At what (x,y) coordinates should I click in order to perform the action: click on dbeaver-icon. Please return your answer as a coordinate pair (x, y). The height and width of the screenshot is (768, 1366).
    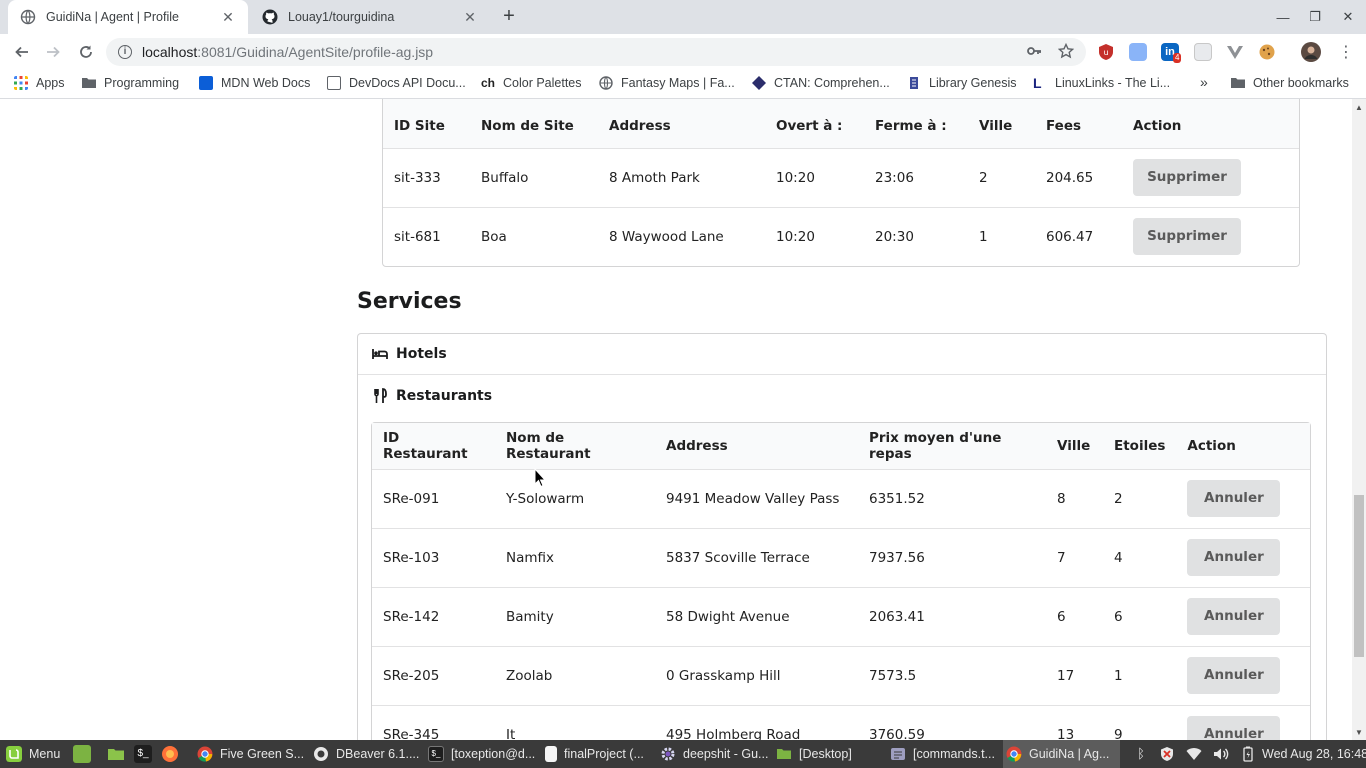
    Looking at the image, I should click on (321, 754).